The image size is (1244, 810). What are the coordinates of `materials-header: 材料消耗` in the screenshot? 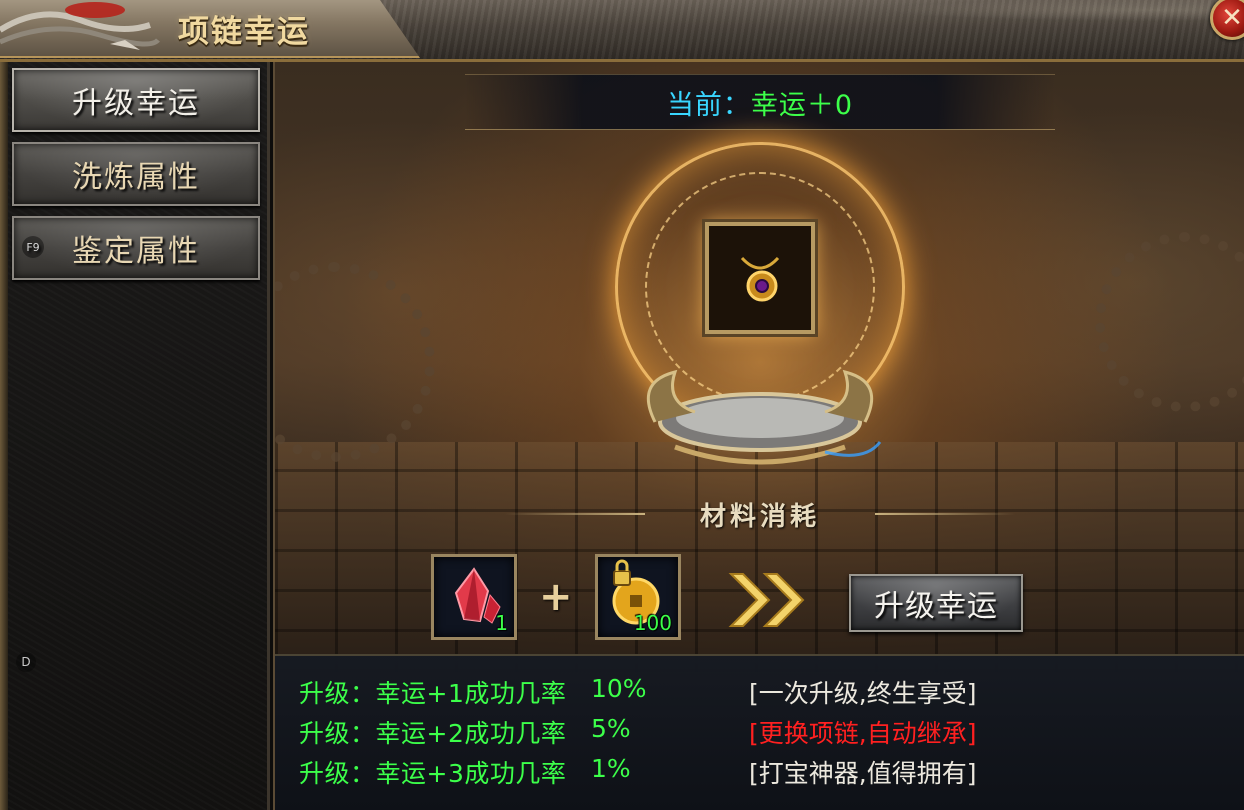 It's located at (760, 514).